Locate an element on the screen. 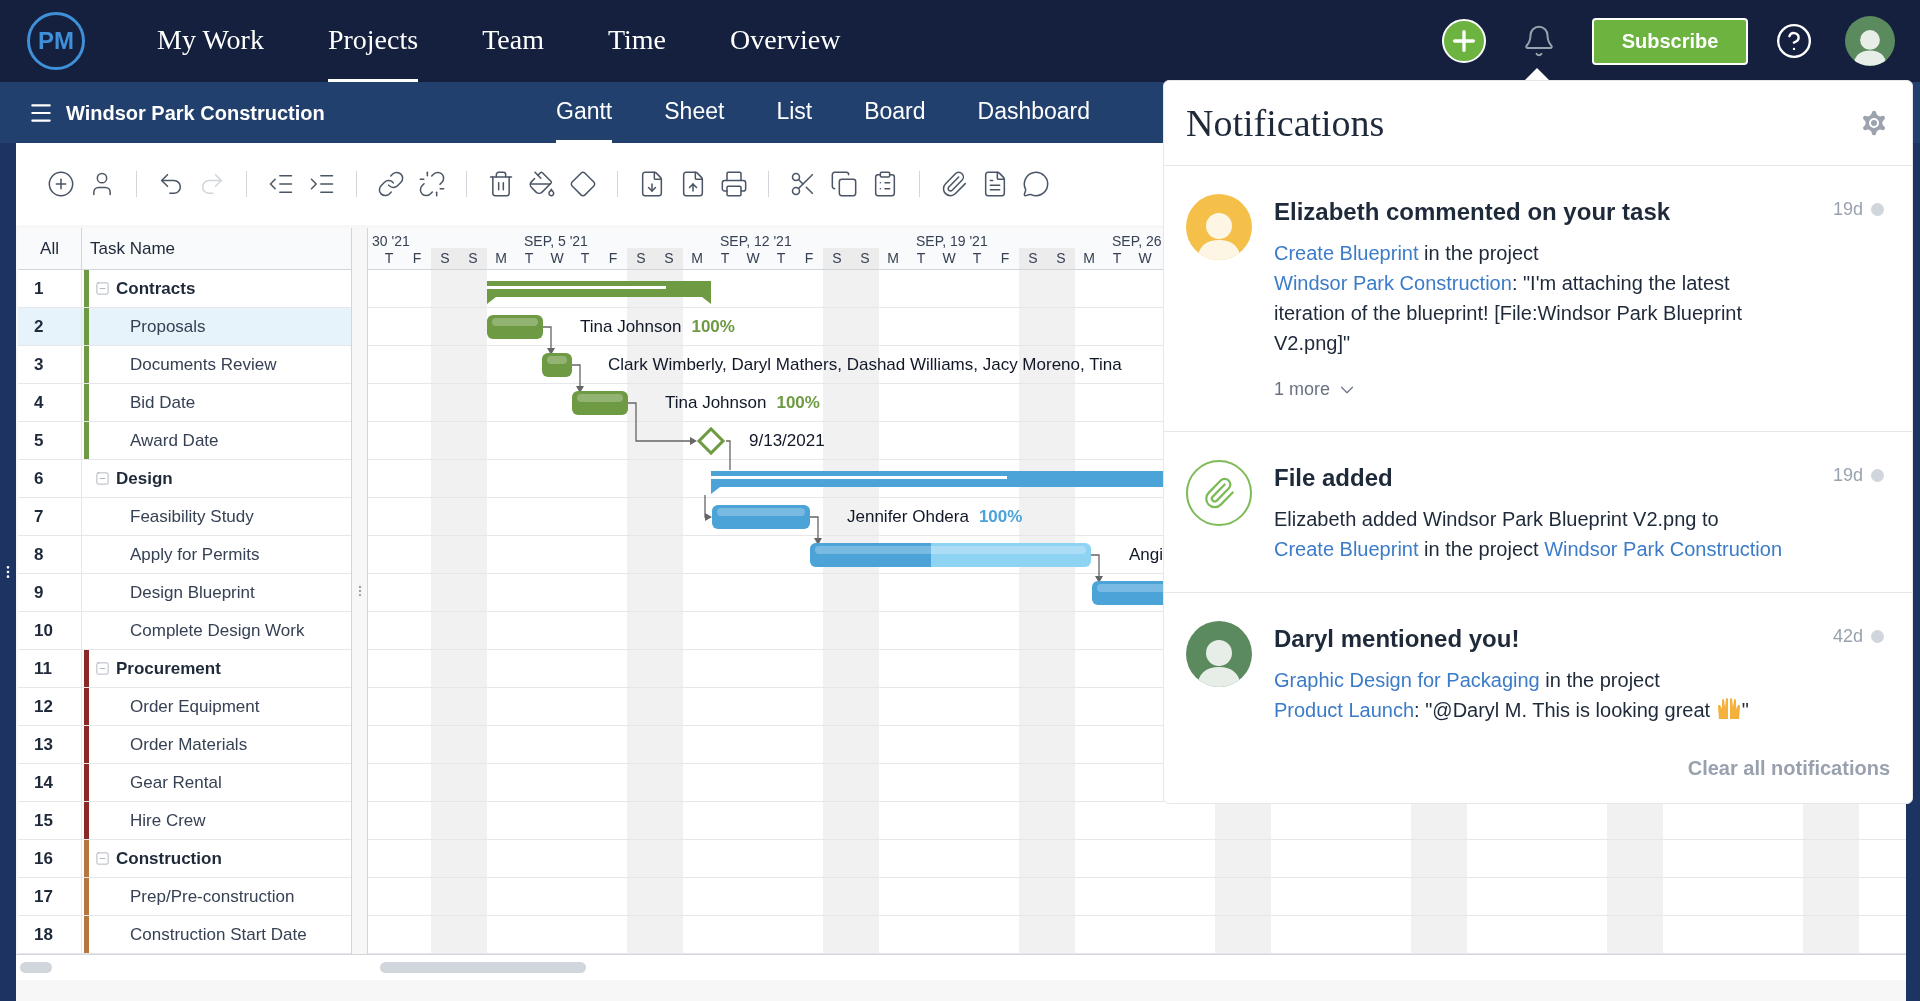 The width and height of the screenshot is (1920, 1001). week-label: 30 '21 is located at coordinates (391, 241).